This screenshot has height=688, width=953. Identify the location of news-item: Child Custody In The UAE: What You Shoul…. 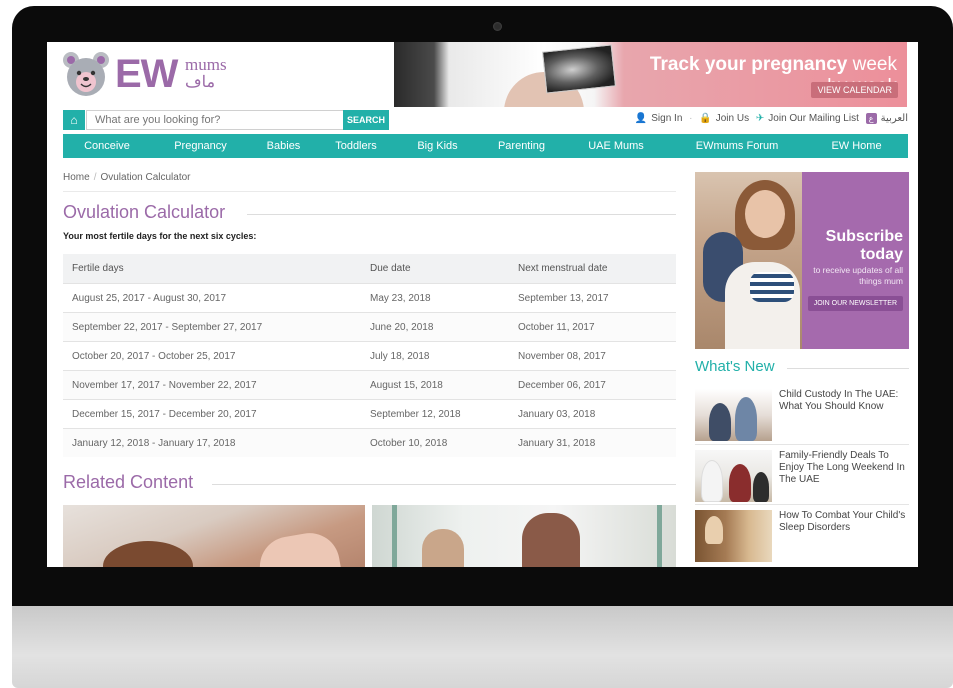
(802, 416).